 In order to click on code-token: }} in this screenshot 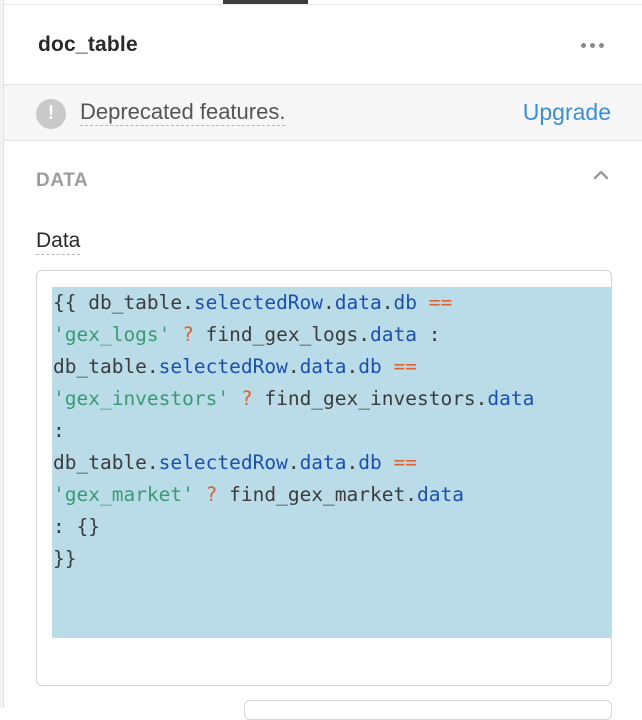, I will do `click(65, 558)`.